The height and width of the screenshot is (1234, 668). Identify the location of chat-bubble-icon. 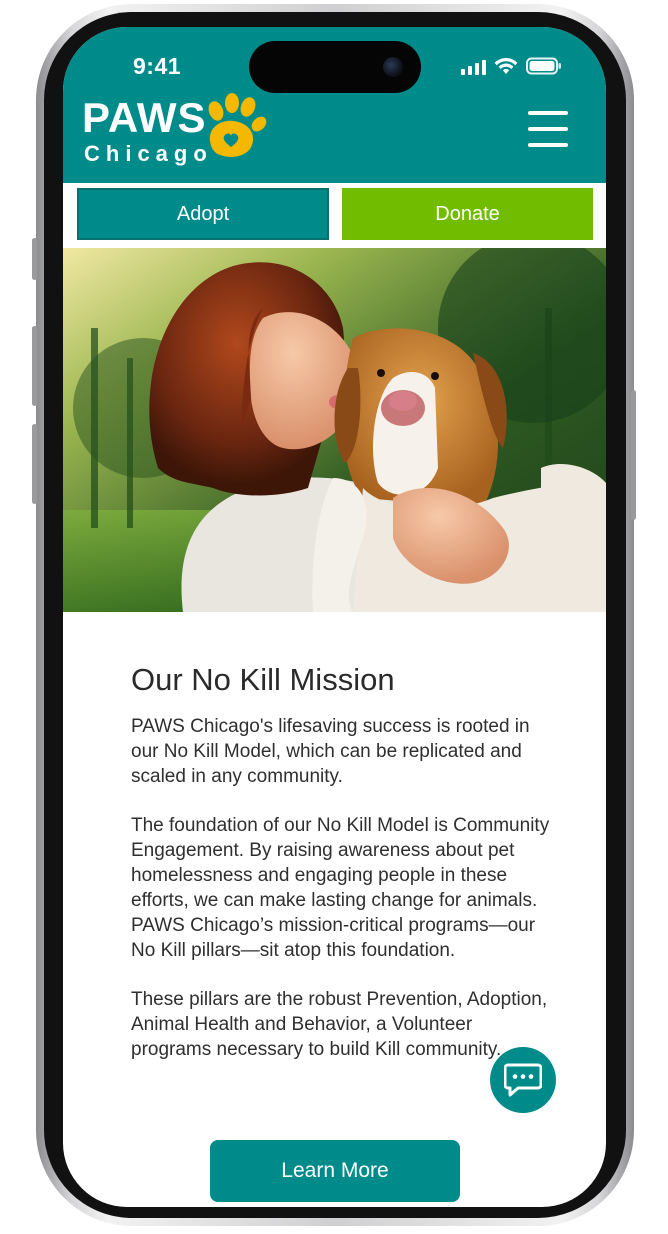
(523, 1080).